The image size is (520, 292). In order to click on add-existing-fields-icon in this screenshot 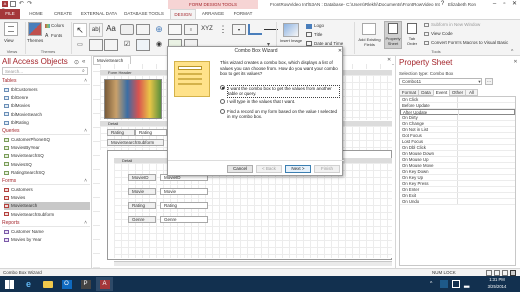, I will do `click(369, 29)`.